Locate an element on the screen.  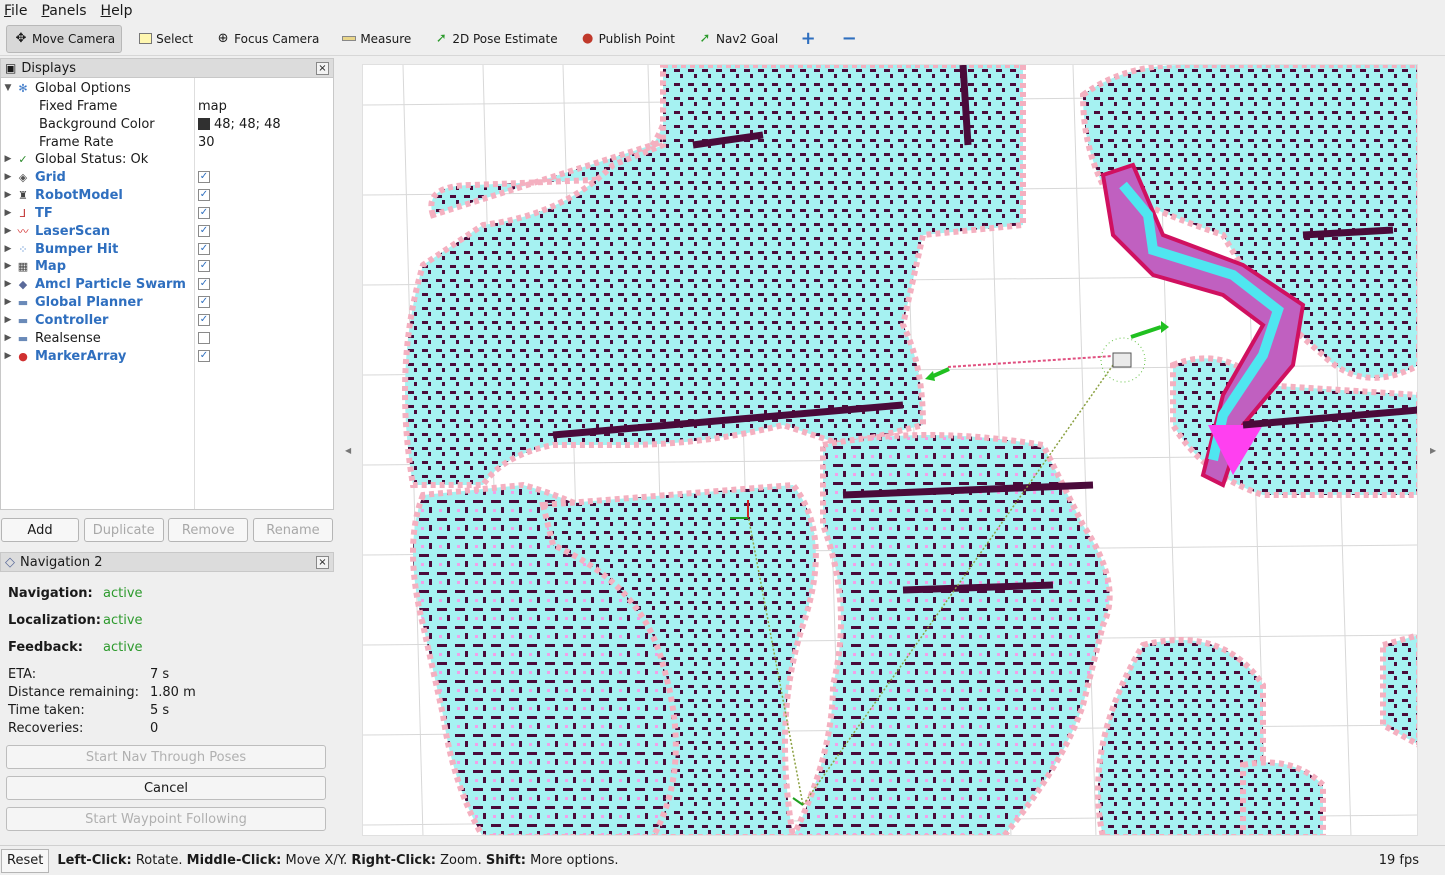
navigation-status: Navigation: active is located at coordinates (75, 593).